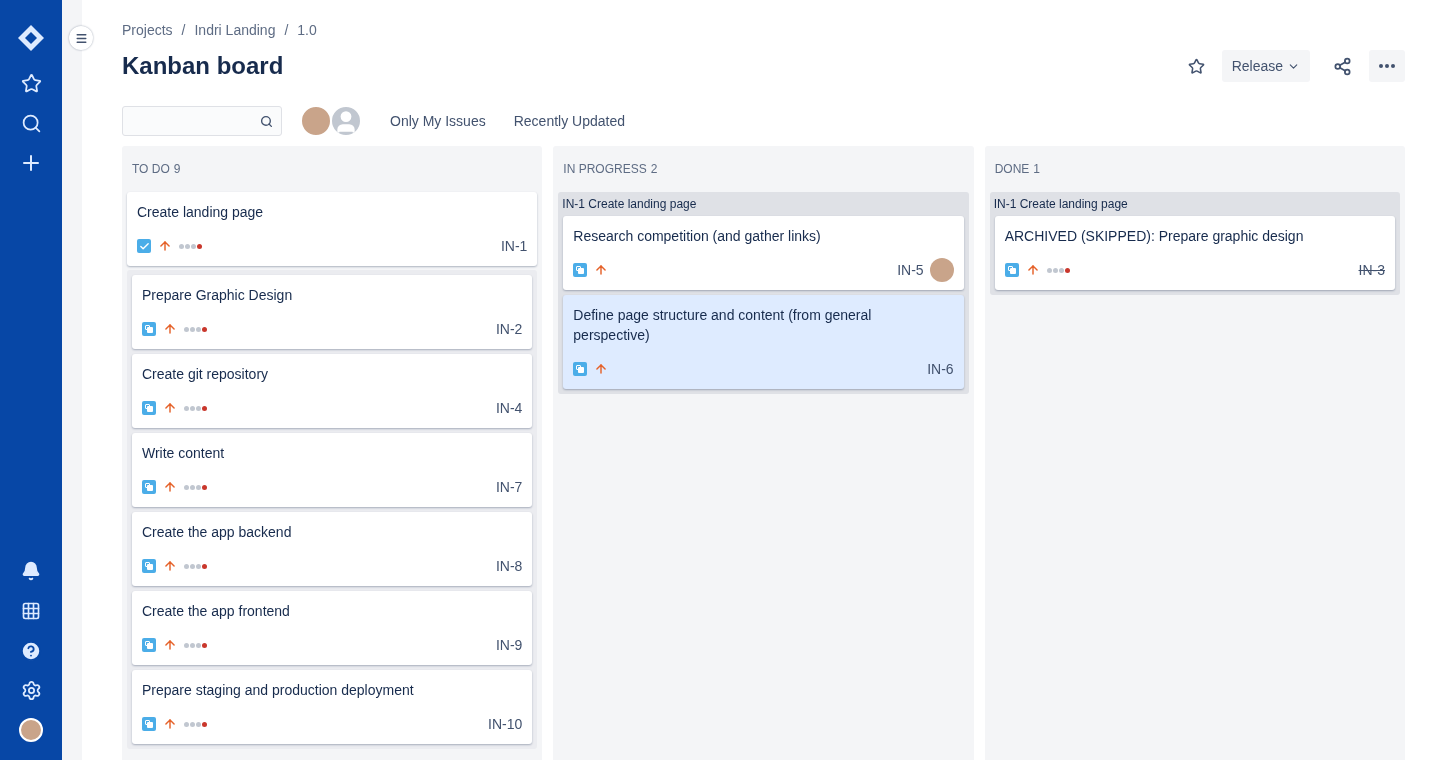  I want to click on issue-title: Define page structure and content (from general perspective), so click(723, 325).